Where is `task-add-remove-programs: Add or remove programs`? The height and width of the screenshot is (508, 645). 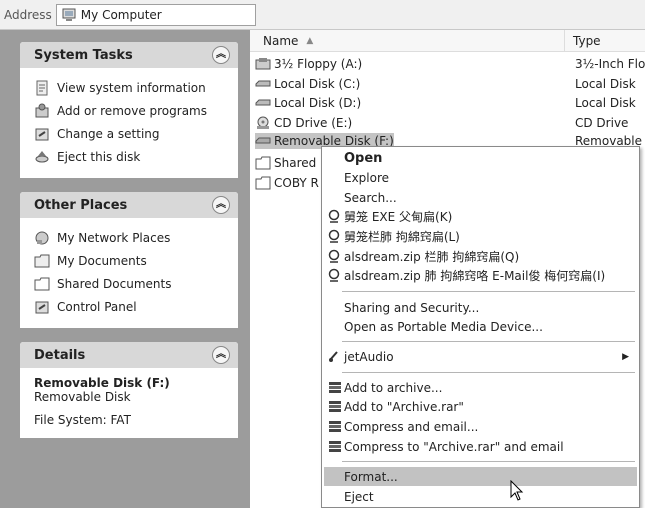 task-add-remove-programs: Add or remove programs is located at coordinates (131, 110).